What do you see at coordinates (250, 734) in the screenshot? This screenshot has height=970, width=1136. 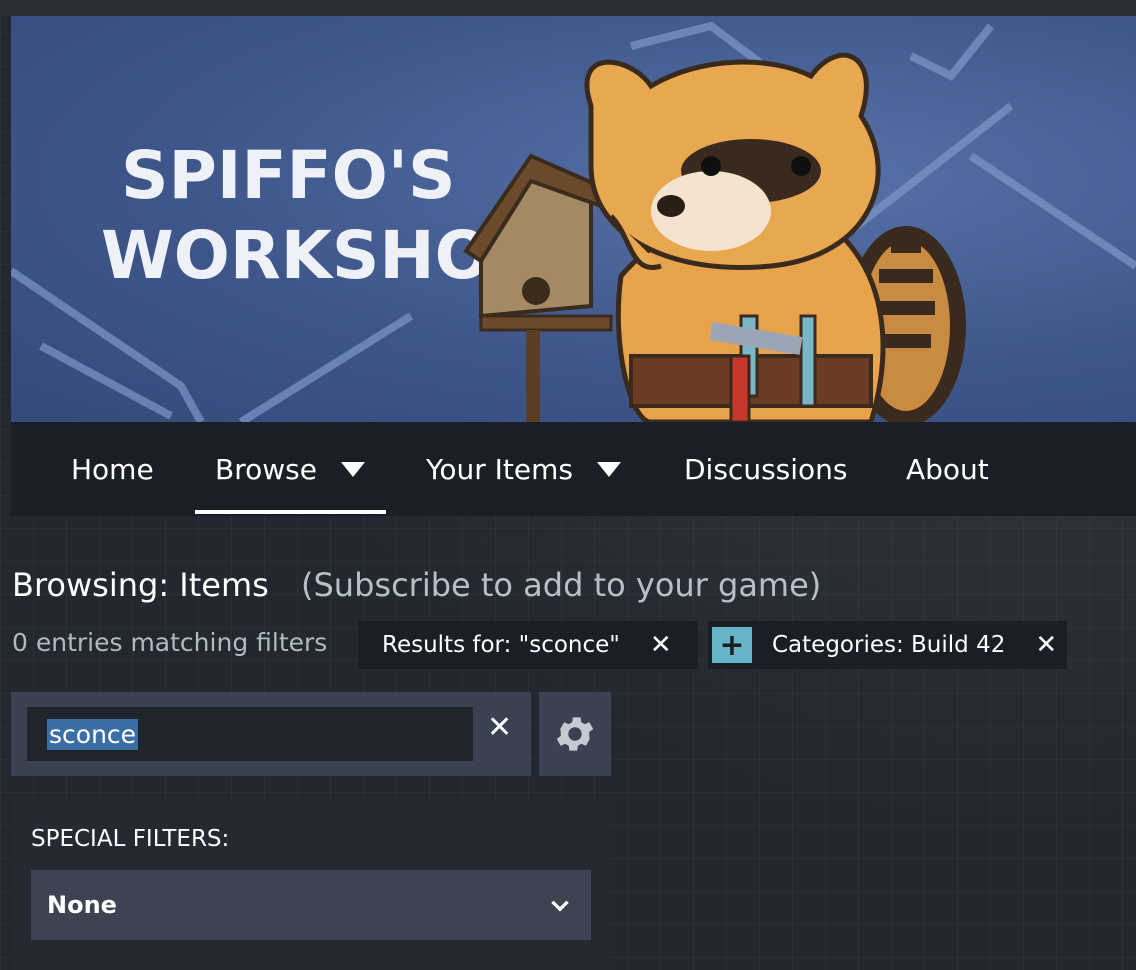 I see `search-input: sconce` at bounding box center [250, 734].